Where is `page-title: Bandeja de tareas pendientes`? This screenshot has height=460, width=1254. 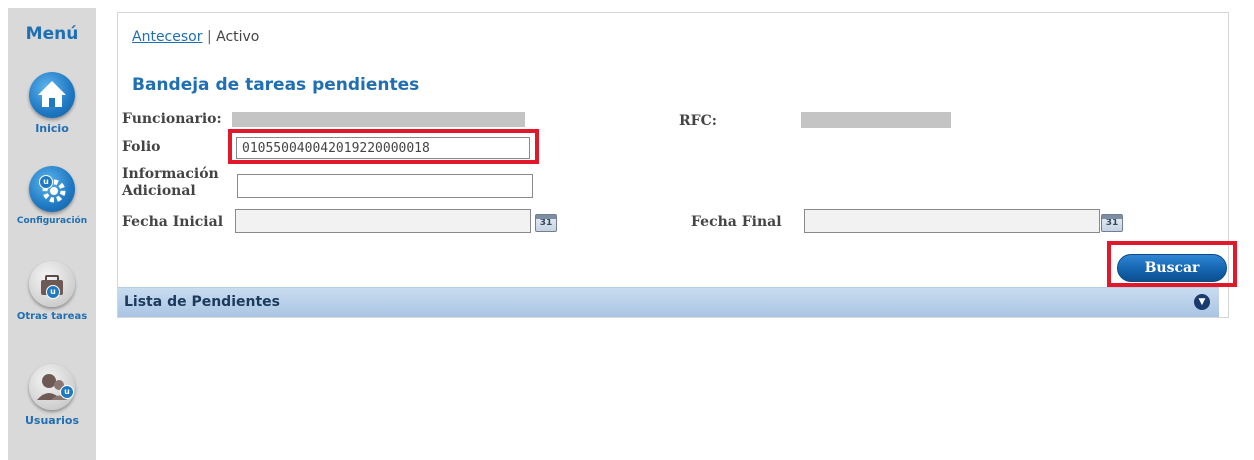 page-title: Bandeja de tareas pendientes is located at coordinates (276, 85).